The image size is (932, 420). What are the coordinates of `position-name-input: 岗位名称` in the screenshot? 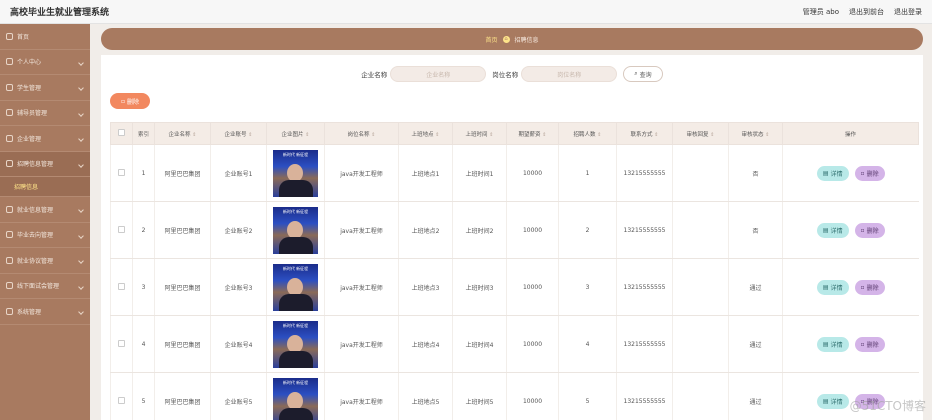 It's located at (569, 74).